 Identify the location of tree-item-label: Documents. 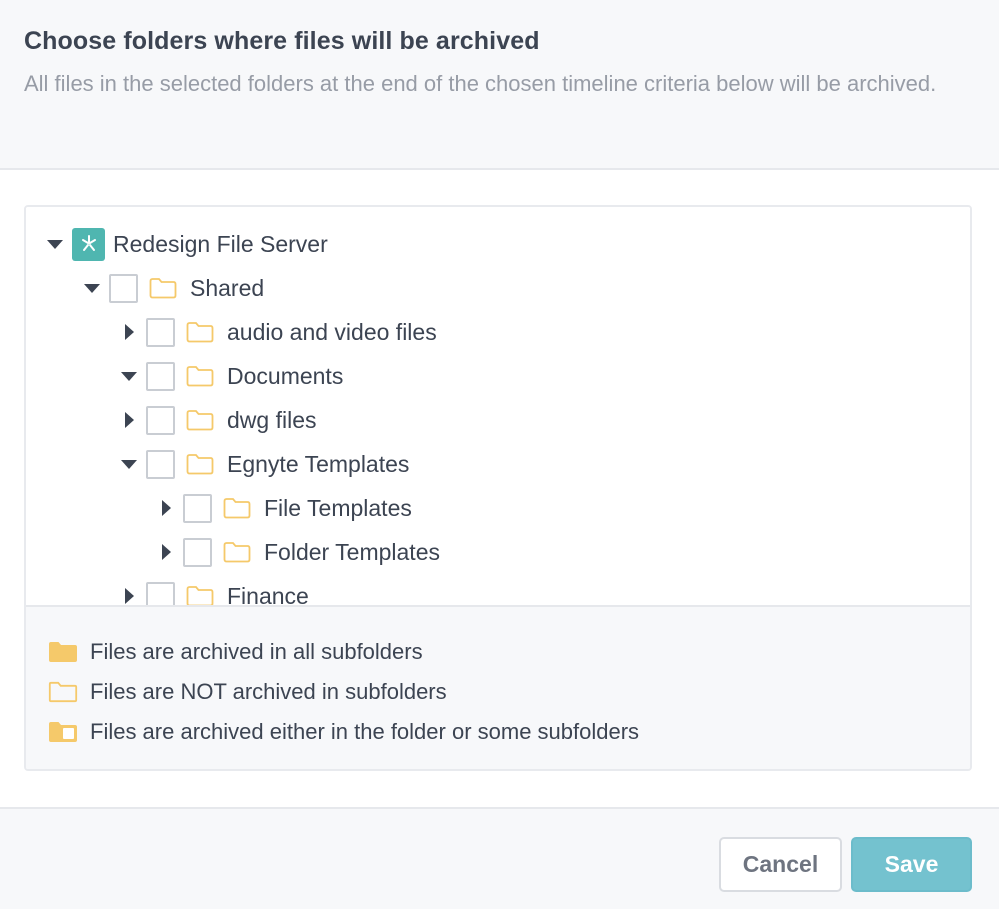
(285, 375).